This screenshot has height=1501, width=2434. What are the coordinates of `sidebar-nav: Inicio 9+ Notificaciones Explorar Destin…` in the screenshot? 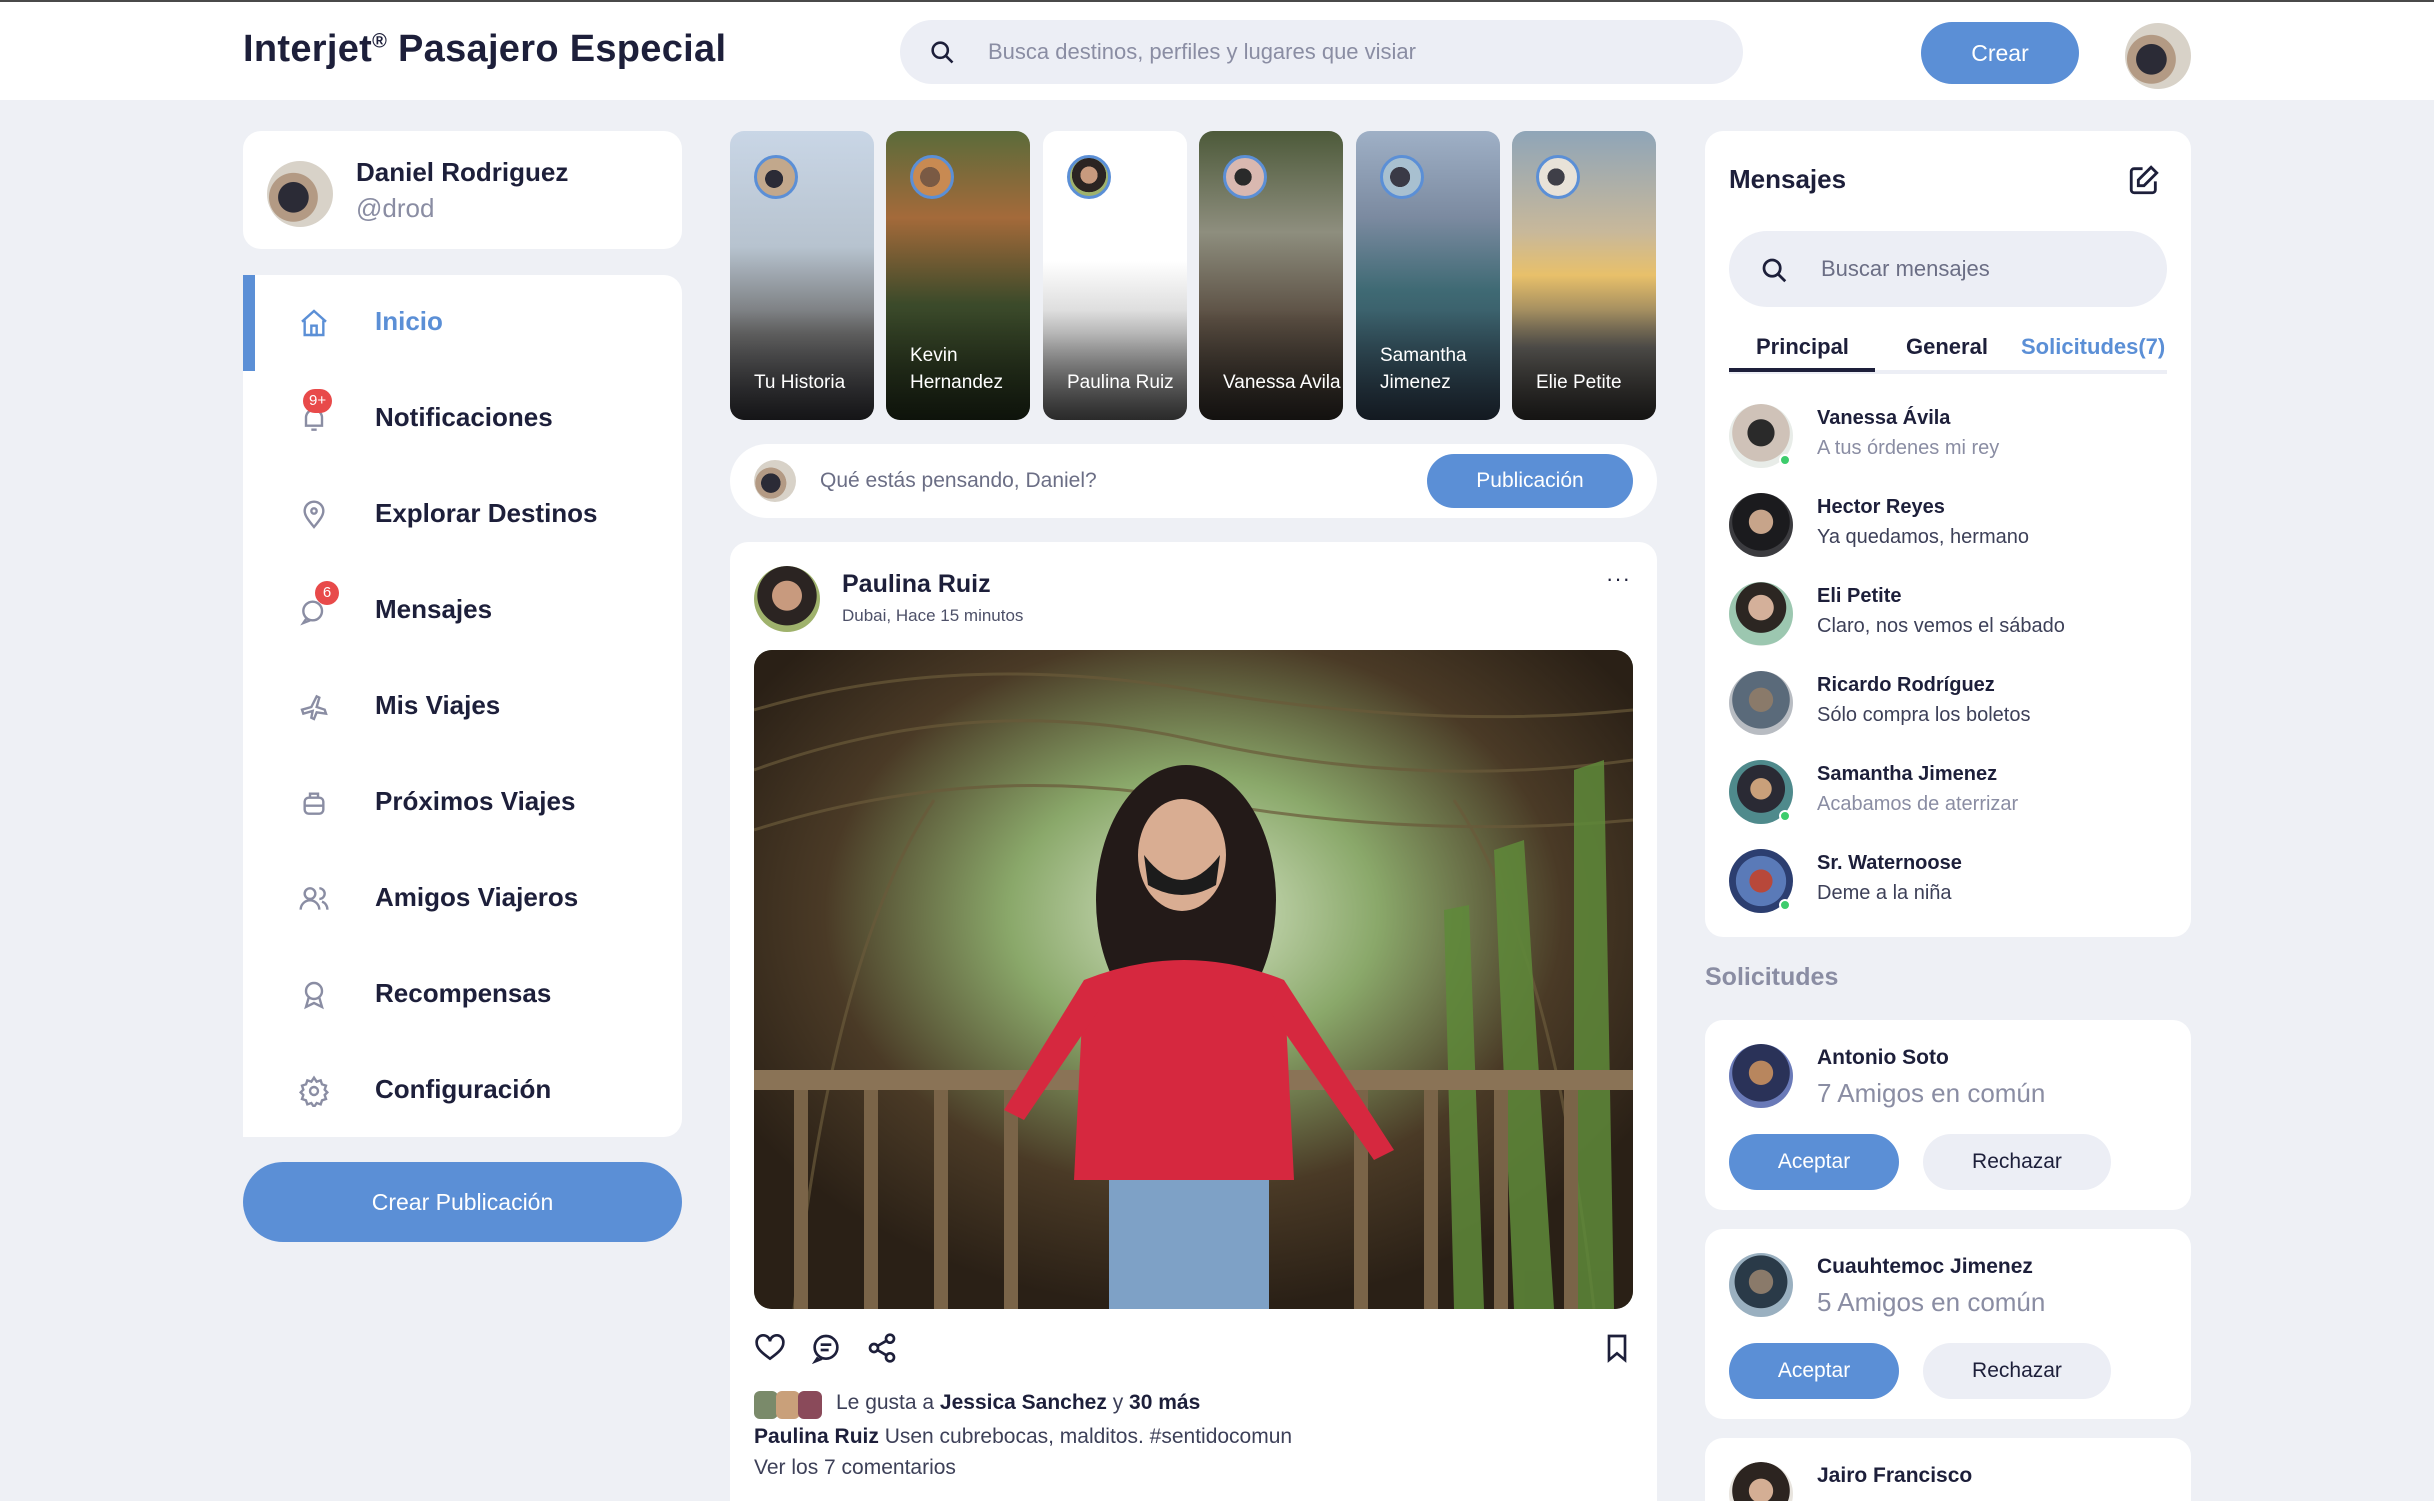 It's located at (462, 706).